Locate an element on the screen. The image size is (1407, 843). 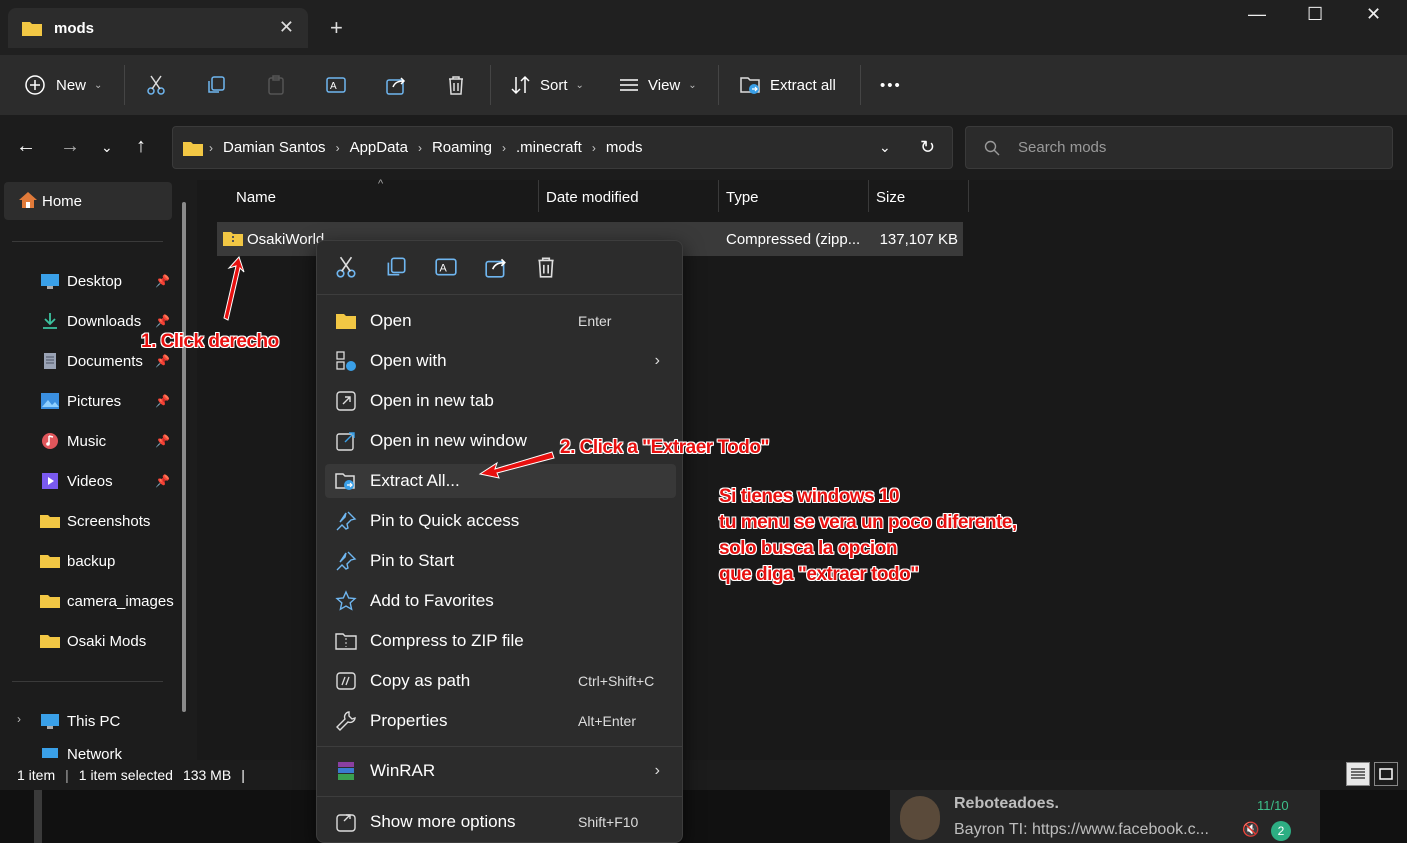
annotation-note-line: solo busca la opcion is located at coordinates (808, 548).